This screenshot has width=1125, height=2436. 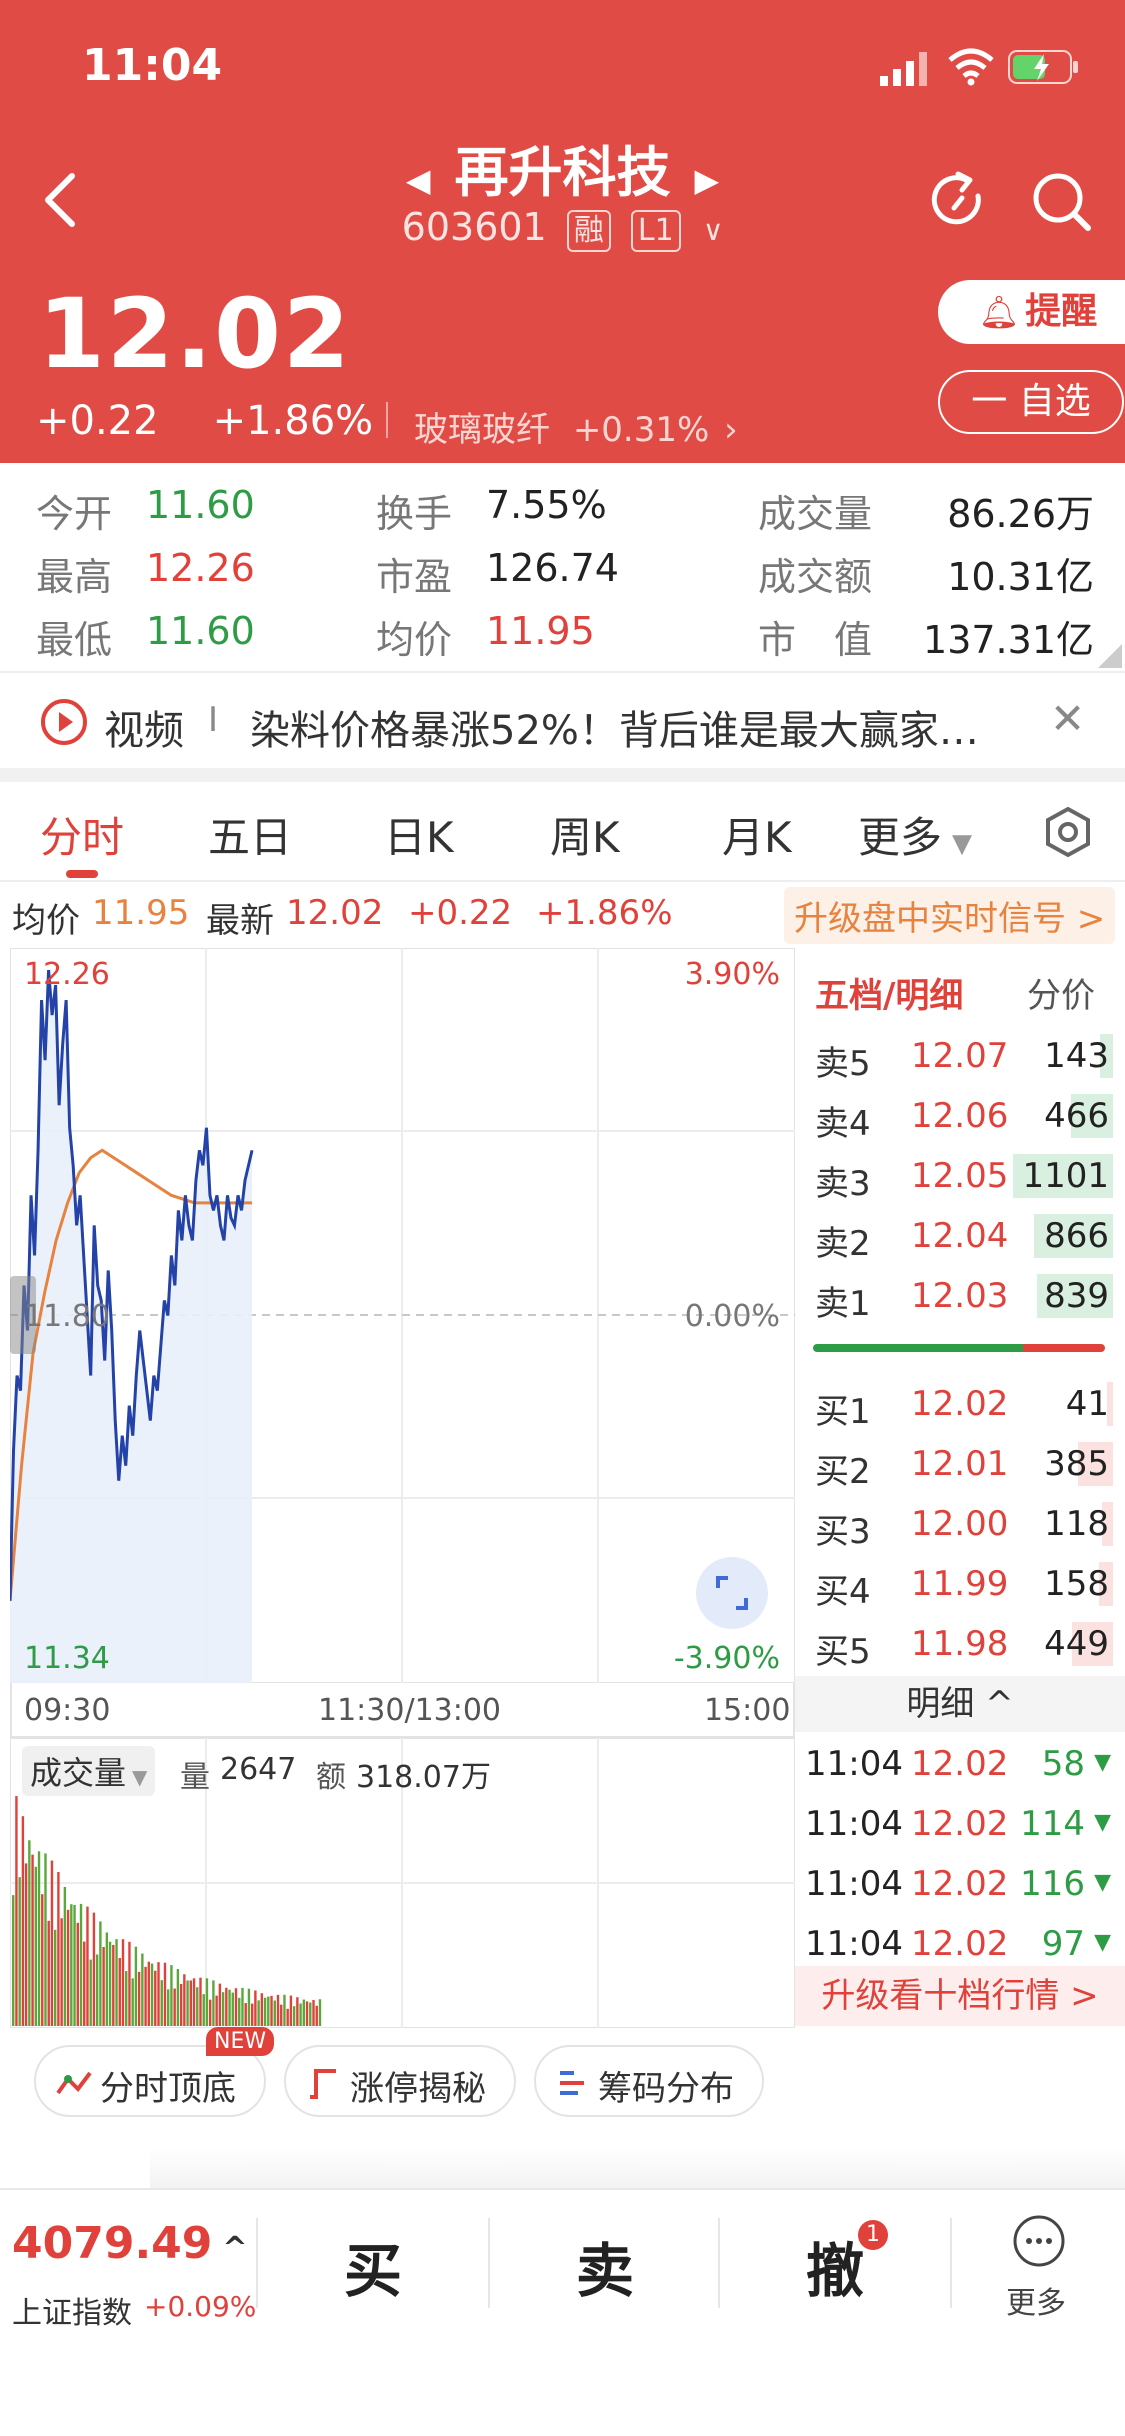 I want to click on news-label: 视频, so click(x=144, y=731).